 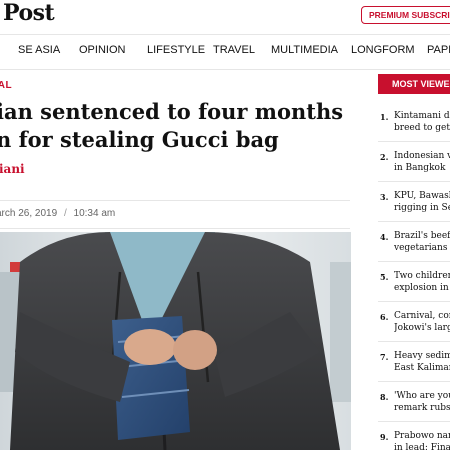 I want to click on most-viewed-rank: 9., so click(x=384, y=437).